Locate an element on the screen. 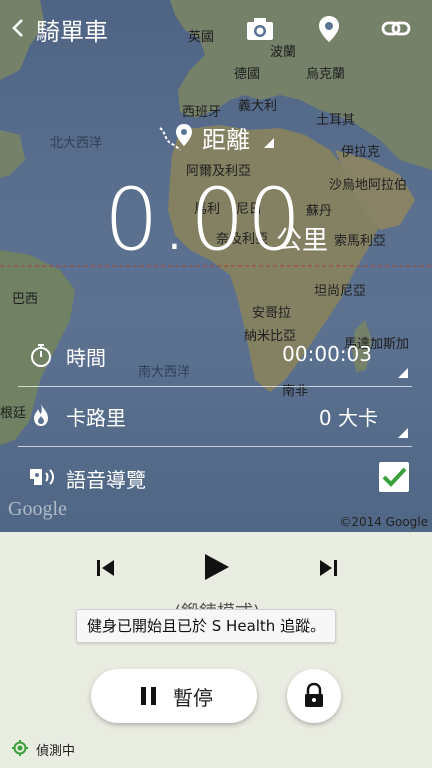 The height and width of the screenshot is (768, 432). previous-track-icon is located at coordinates (106, 568).